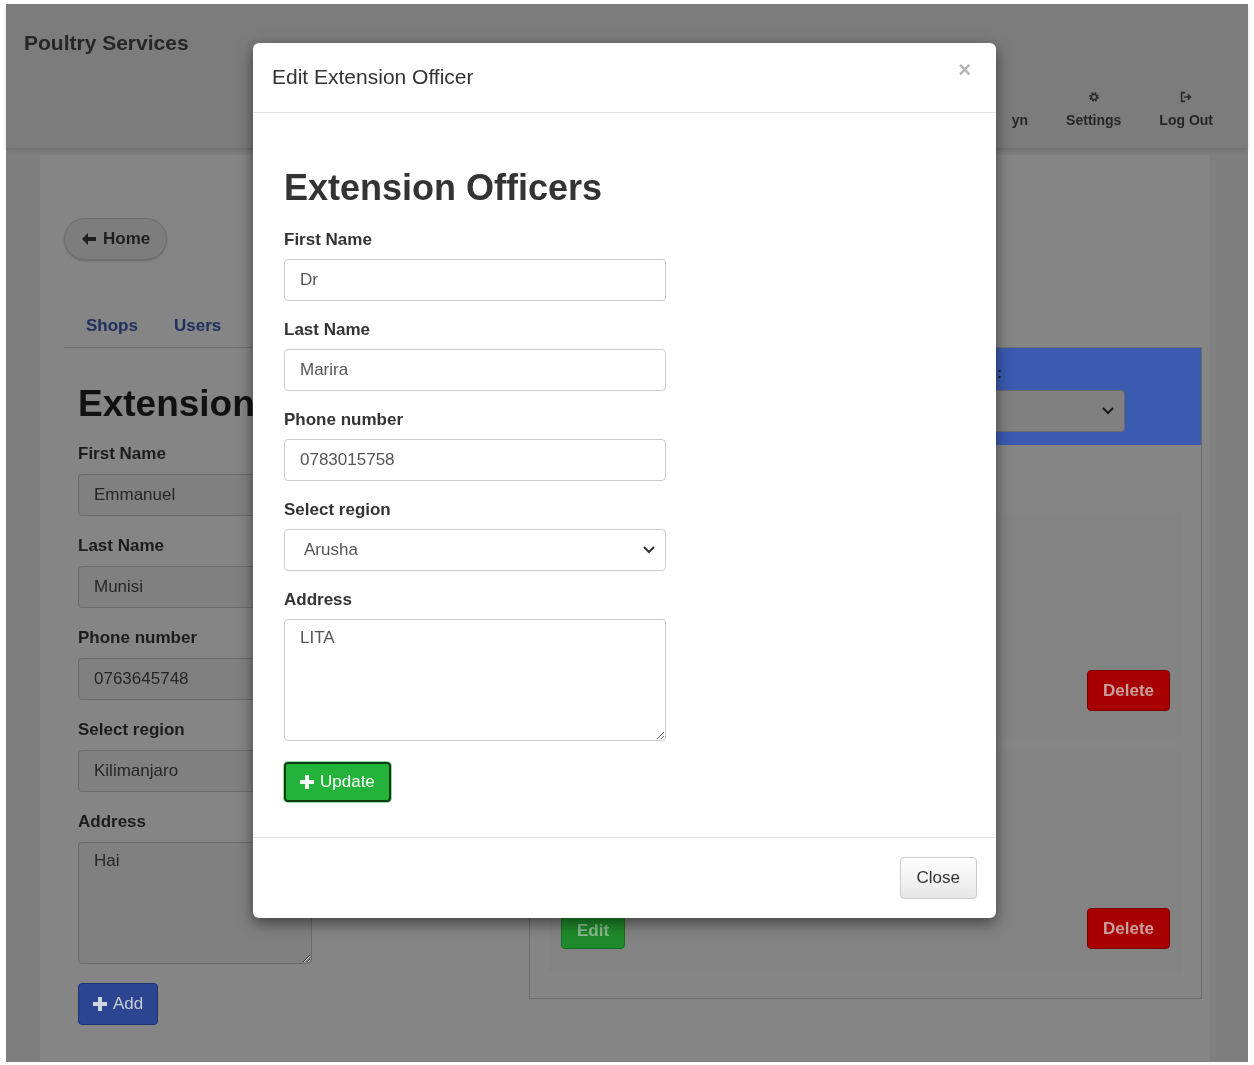  I want to click on nav-link: Log Out, so click(1186, 109).